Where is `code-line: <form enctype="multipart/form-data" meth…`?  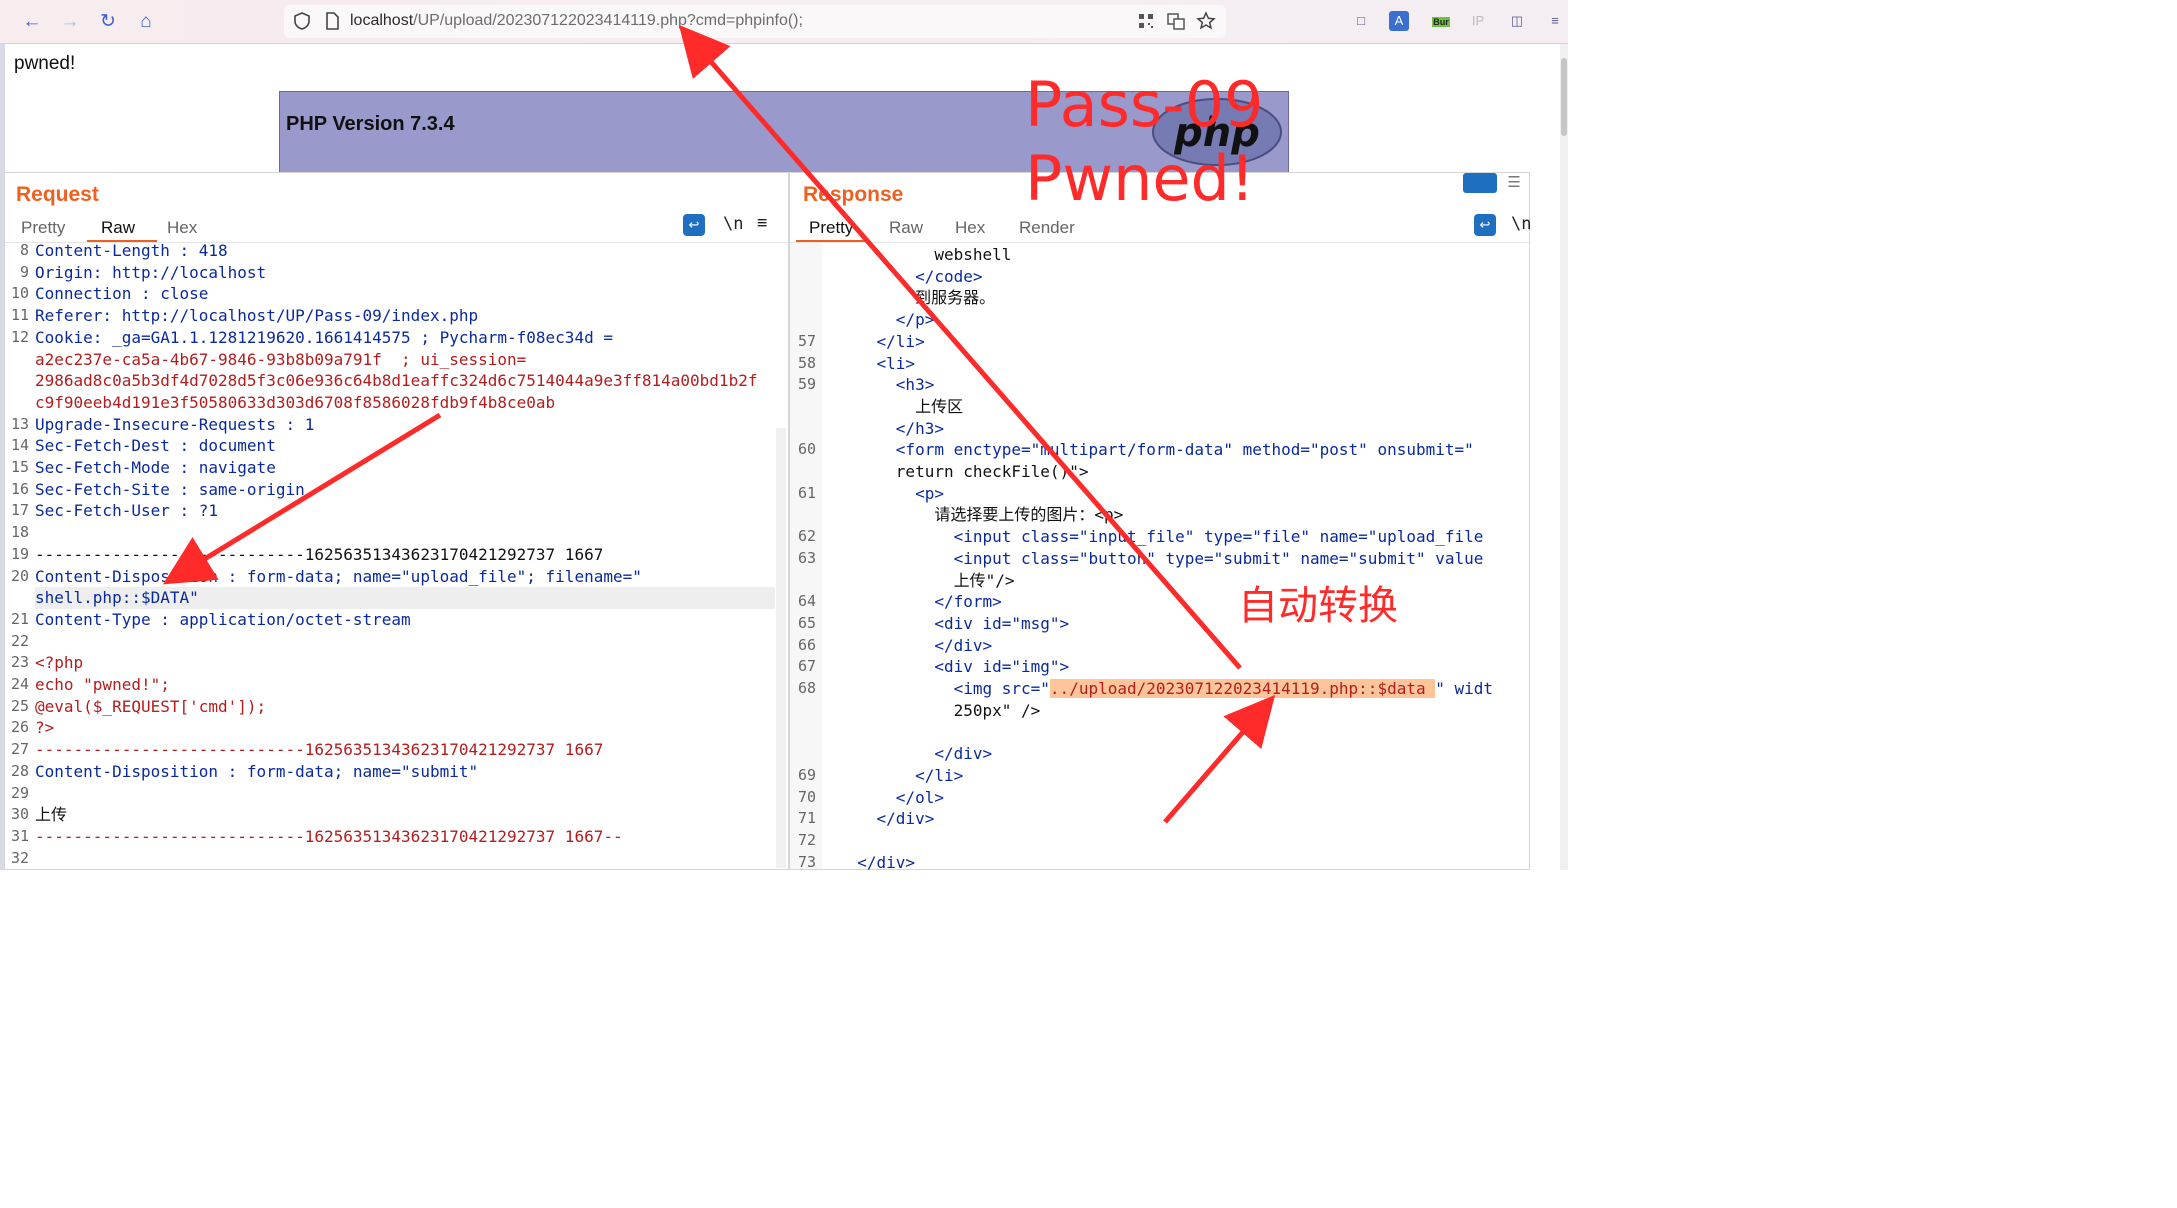
code-line: <form enctype="multipart/form-data" meth… is located at coordinates (1156, 450).